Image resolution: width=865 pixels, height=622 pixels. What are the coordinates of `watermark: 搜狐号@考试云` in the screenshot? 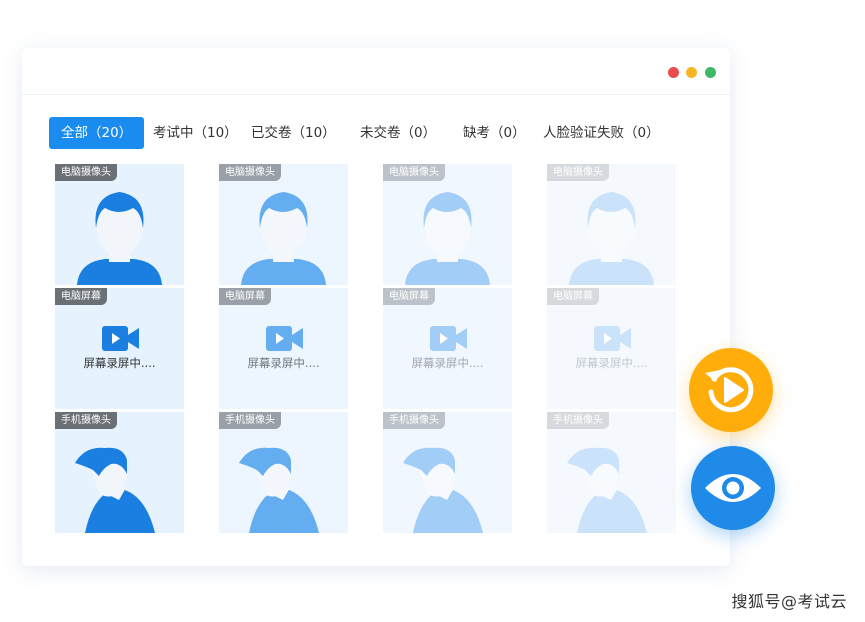 It's located at (789, 601).